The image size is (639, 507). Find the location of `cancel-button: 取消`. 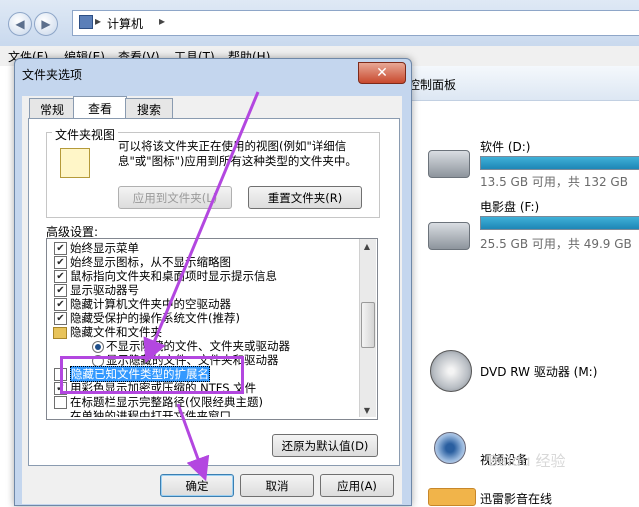

cancel-button: 取消 is located at coordinates (277, 485).